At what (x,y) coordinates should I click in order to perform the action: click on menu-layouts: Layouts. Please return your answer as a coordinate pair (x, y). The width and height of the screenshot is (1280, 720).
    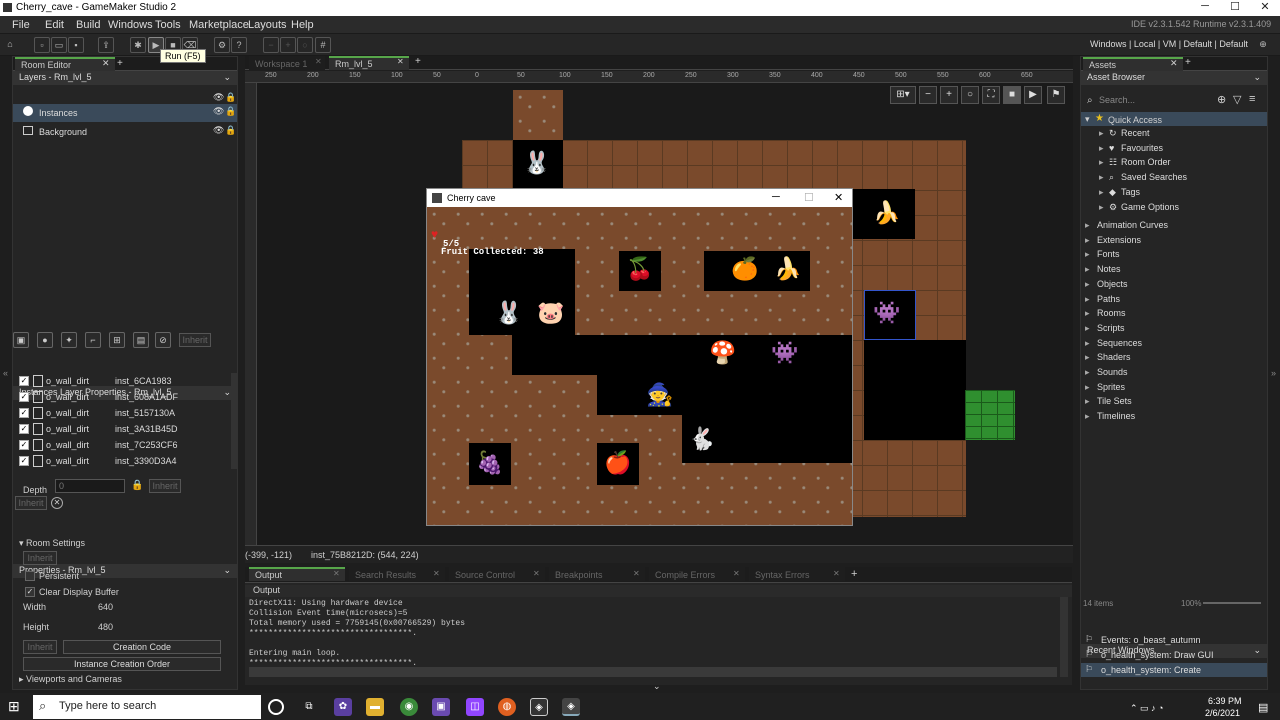
    Looking at the image, I should click on (267, 25).